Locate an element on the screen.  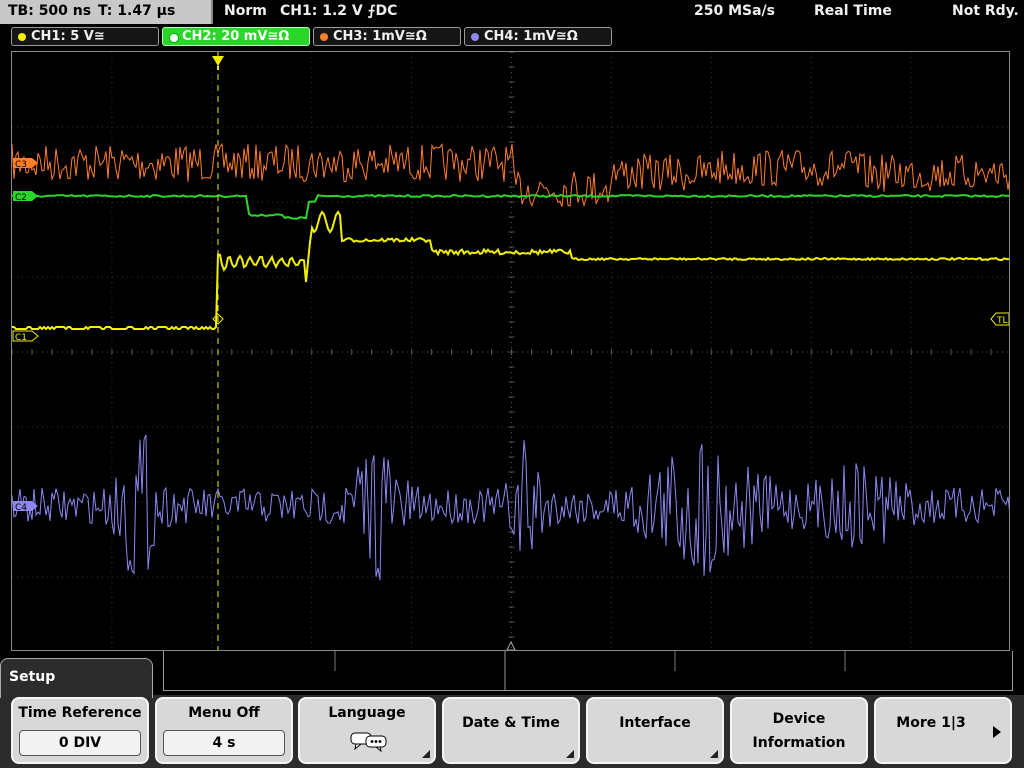
sample-rate: 250 MSa/s is located at coordinates (735, 11).